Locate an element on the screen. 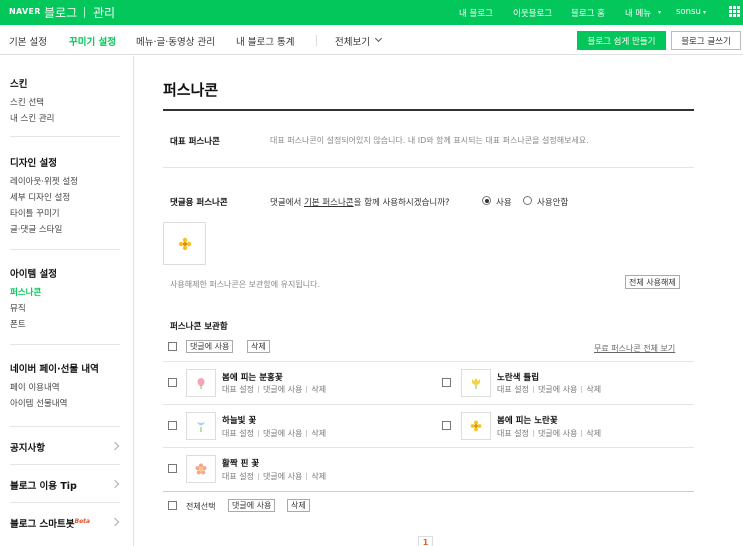  nav-blog-home: 블로그 홈 is located at coordinates (588, 13).